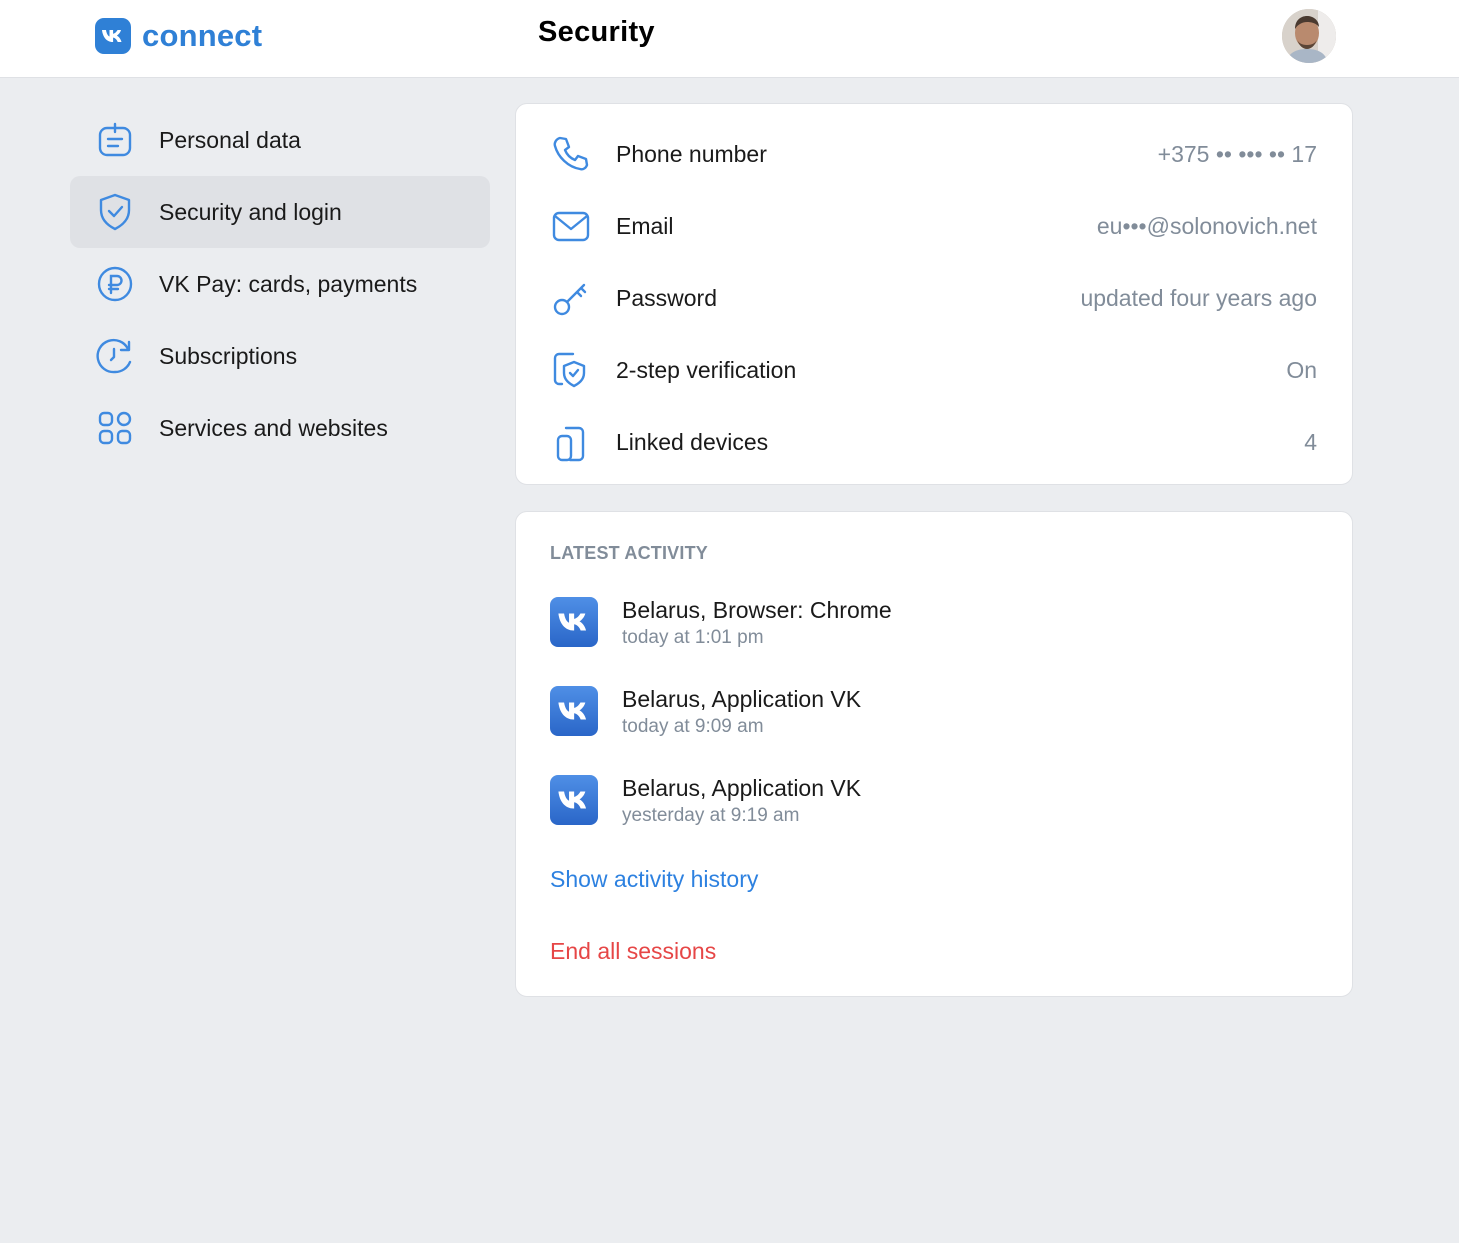 This screenshot has width=1459, height=1243. I want to click on row-label: Email, so click(645, 225).